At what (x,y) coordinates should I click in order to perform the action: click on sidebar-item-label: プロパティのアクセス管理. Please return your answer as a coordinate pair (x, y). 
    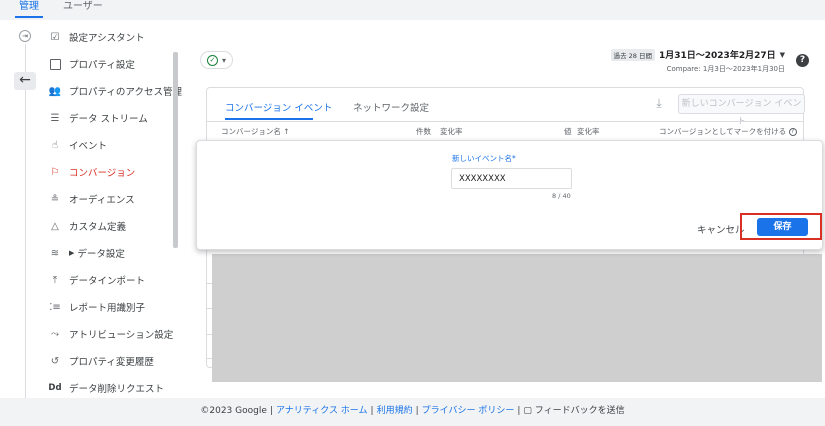
    Looking at the image, I should click on (125, 92).